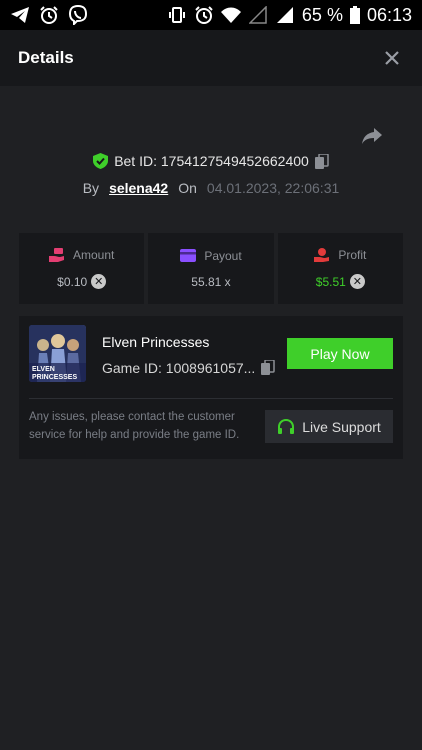 This screenshot has height=750, width=422. What do you see at coordinates (211, 58) in the screenshot?
I see `details-header: Details` at bounding box center [211, 58].